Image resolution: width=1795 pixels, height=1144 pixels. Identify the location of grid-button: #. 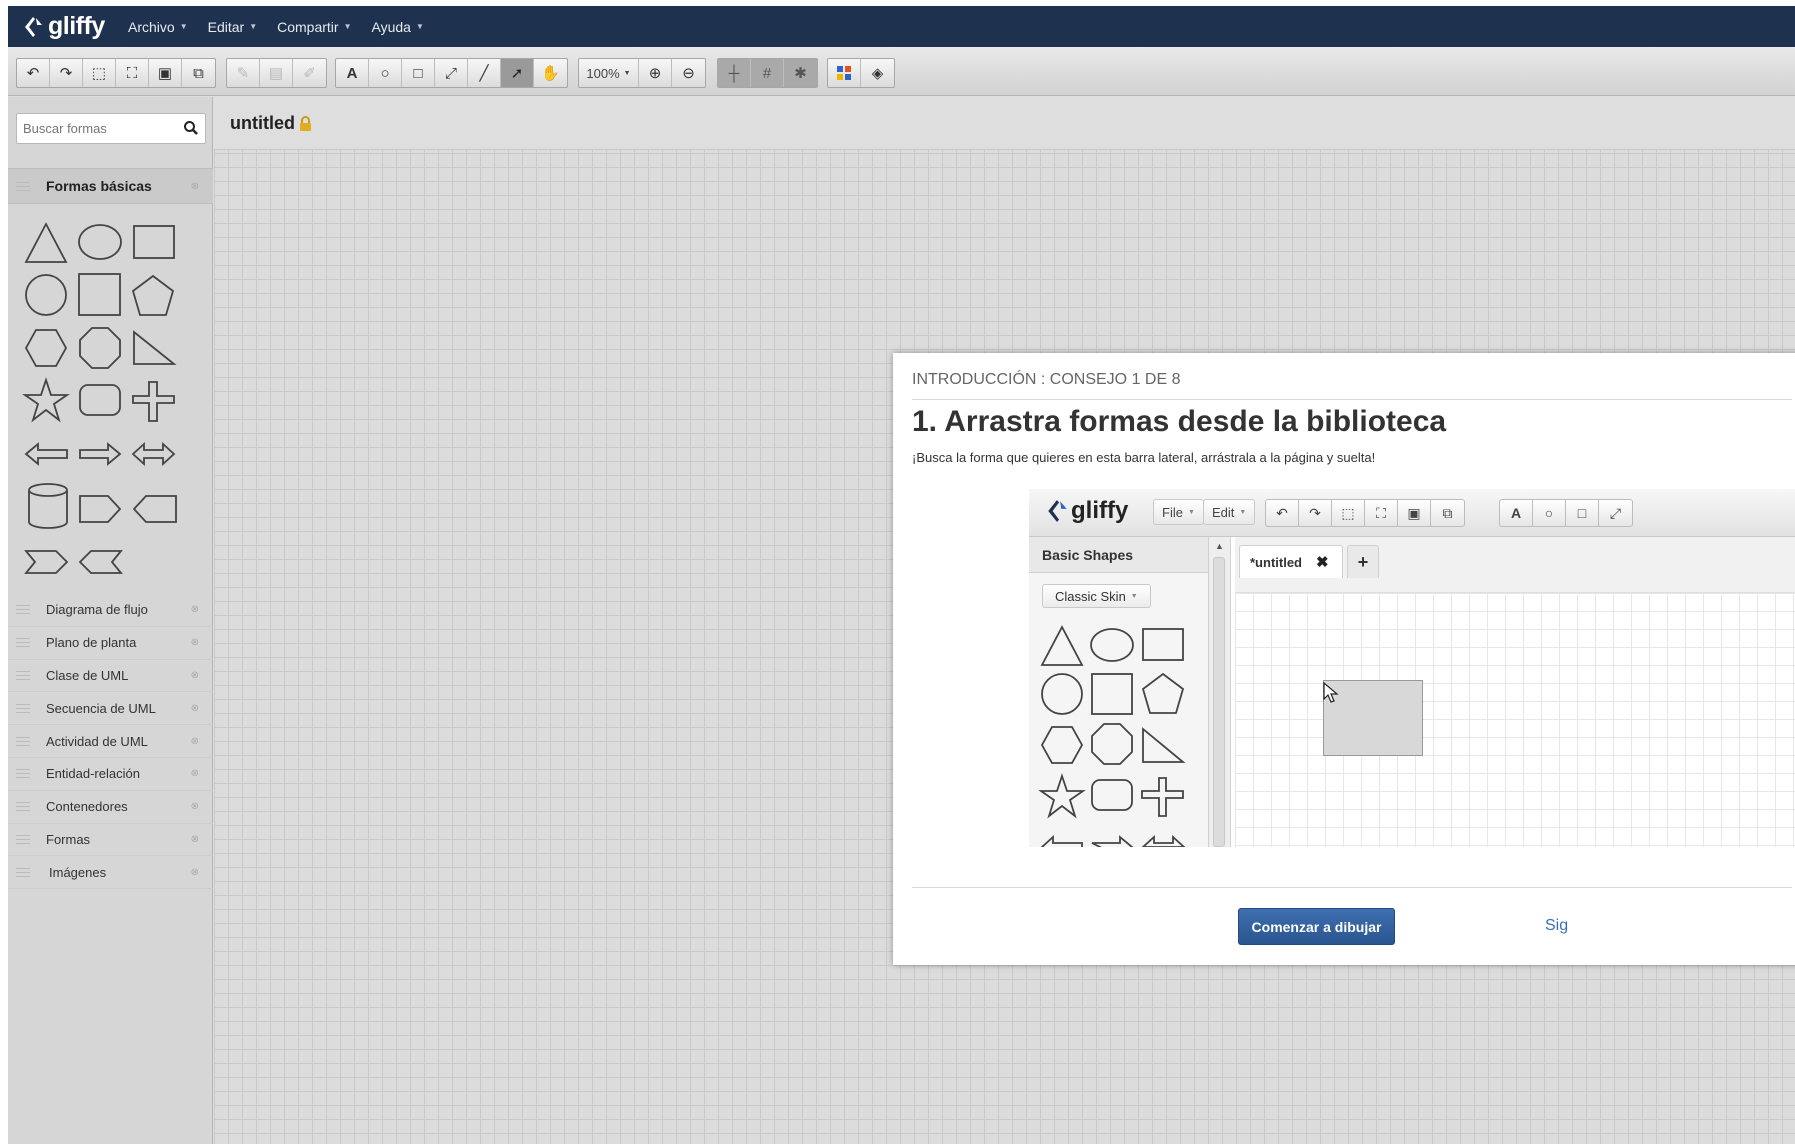
(767, 73).